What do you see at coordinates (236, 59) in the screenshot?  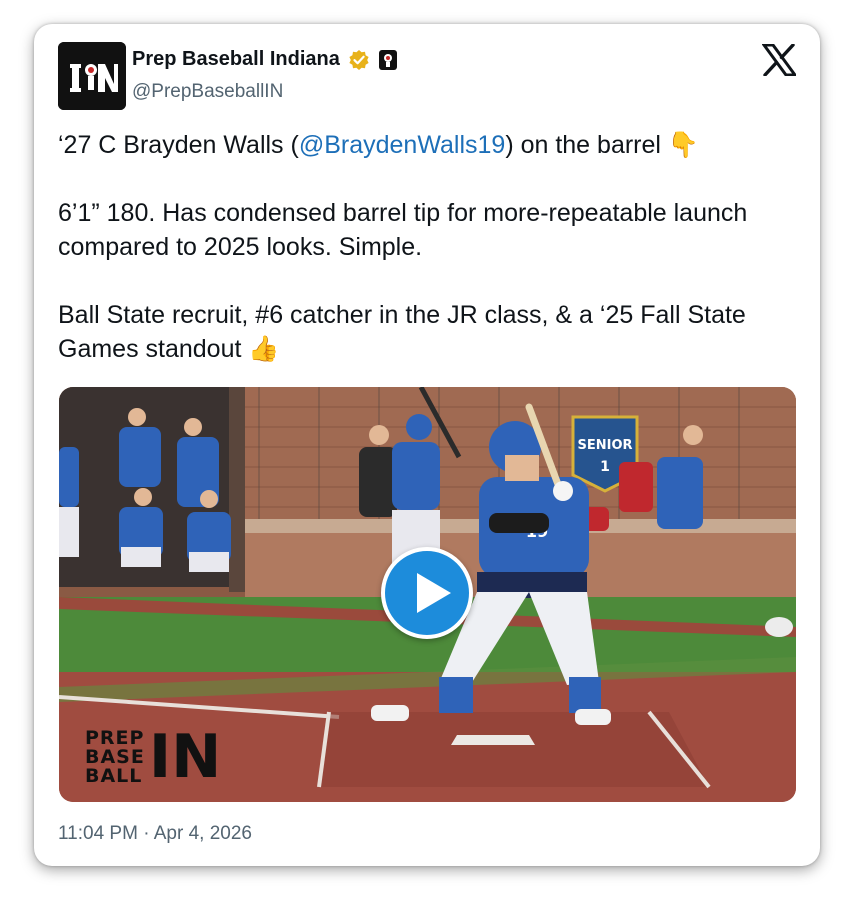 I see `author-display-name: Prep Baseball Indiana` at bounding box center [236, 59].